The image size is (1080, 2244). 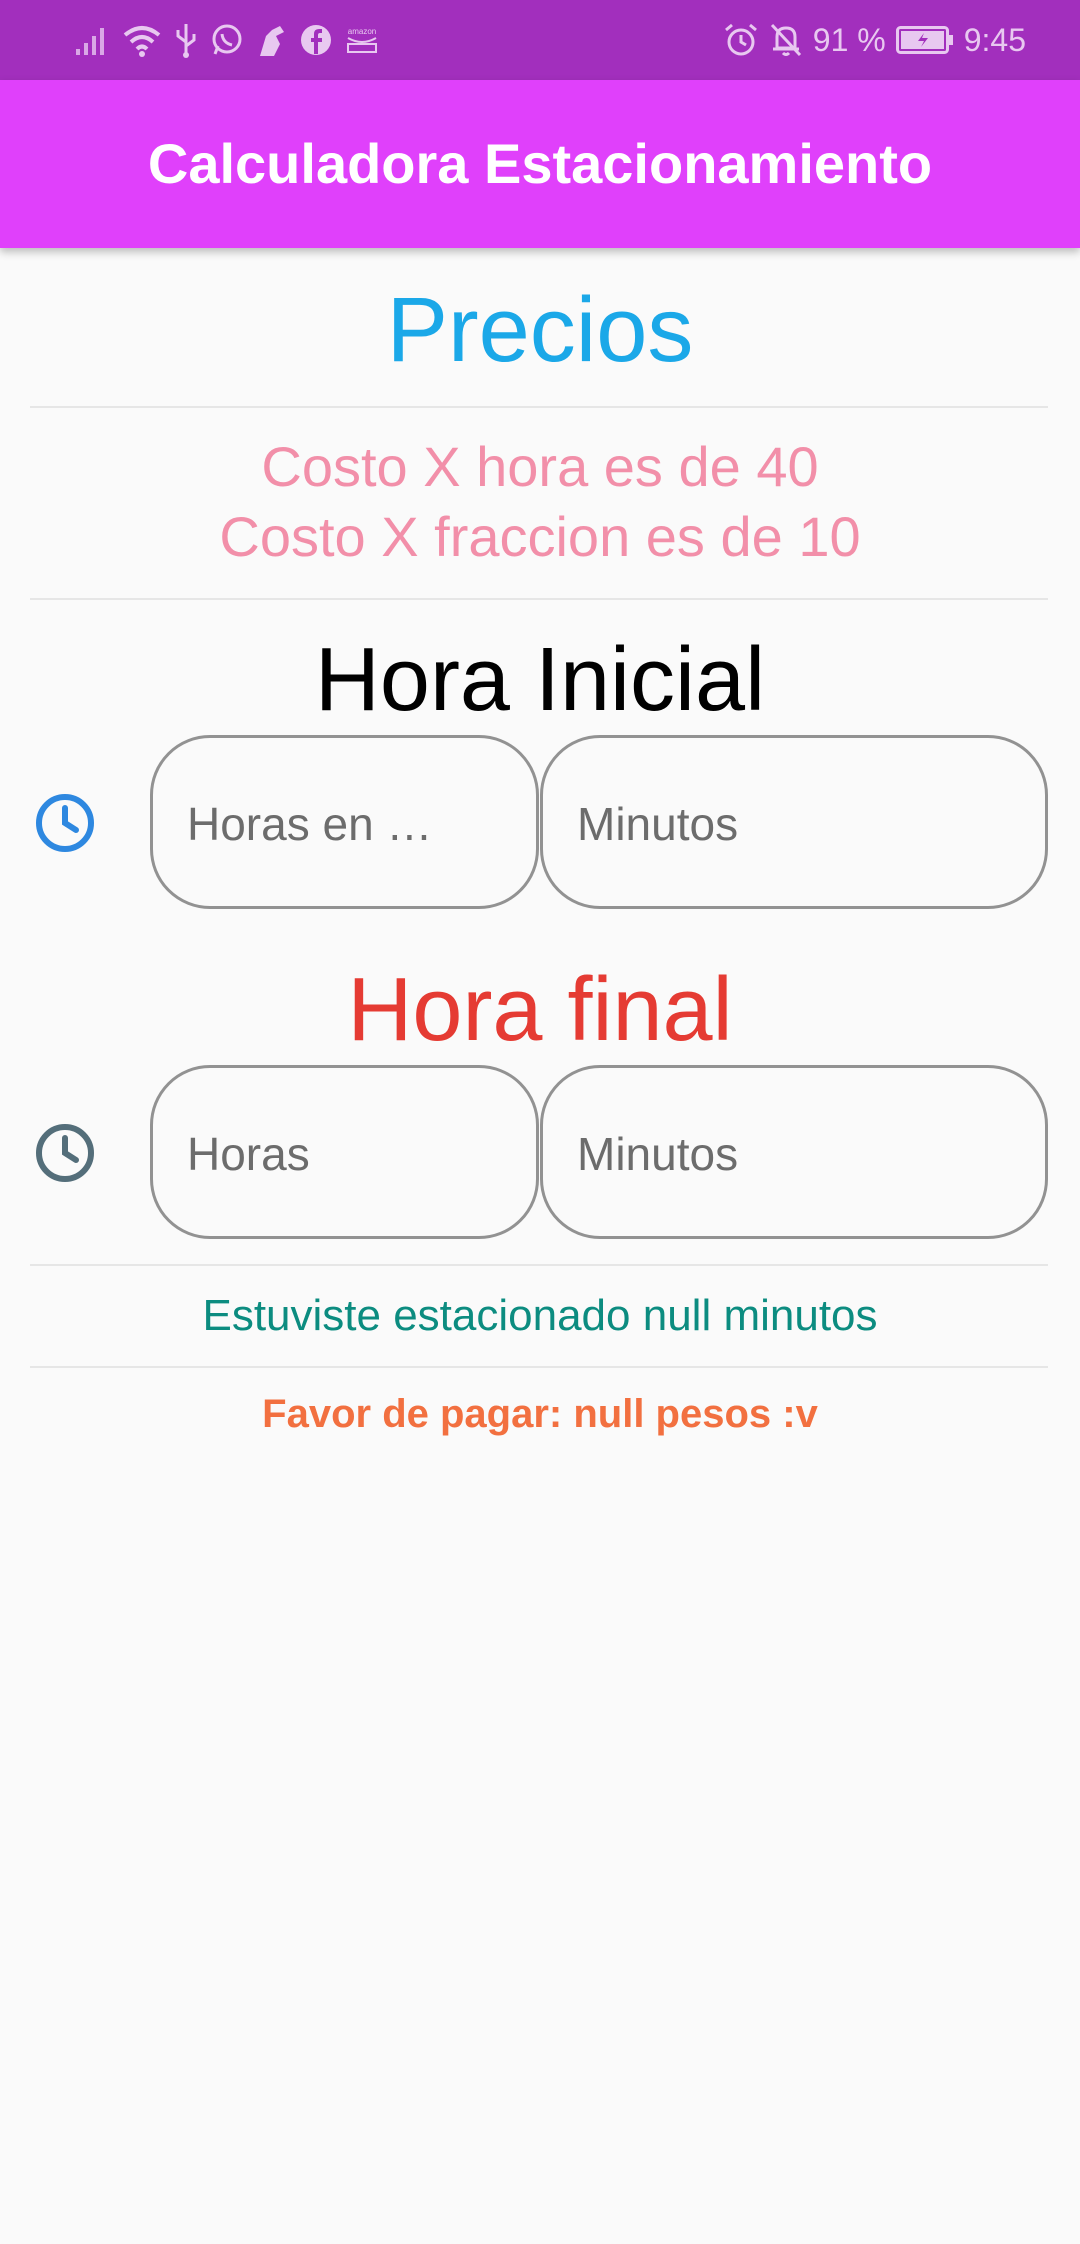 I want to click on battery-percent: 91 %, so click(x=849, y=39).